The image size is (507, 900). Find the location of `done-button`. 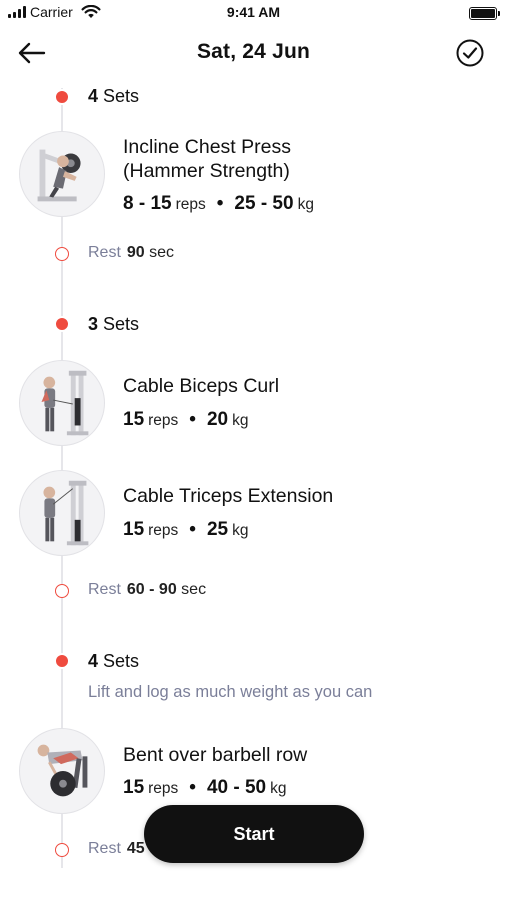

done-button is located at coordinates (470, 53).